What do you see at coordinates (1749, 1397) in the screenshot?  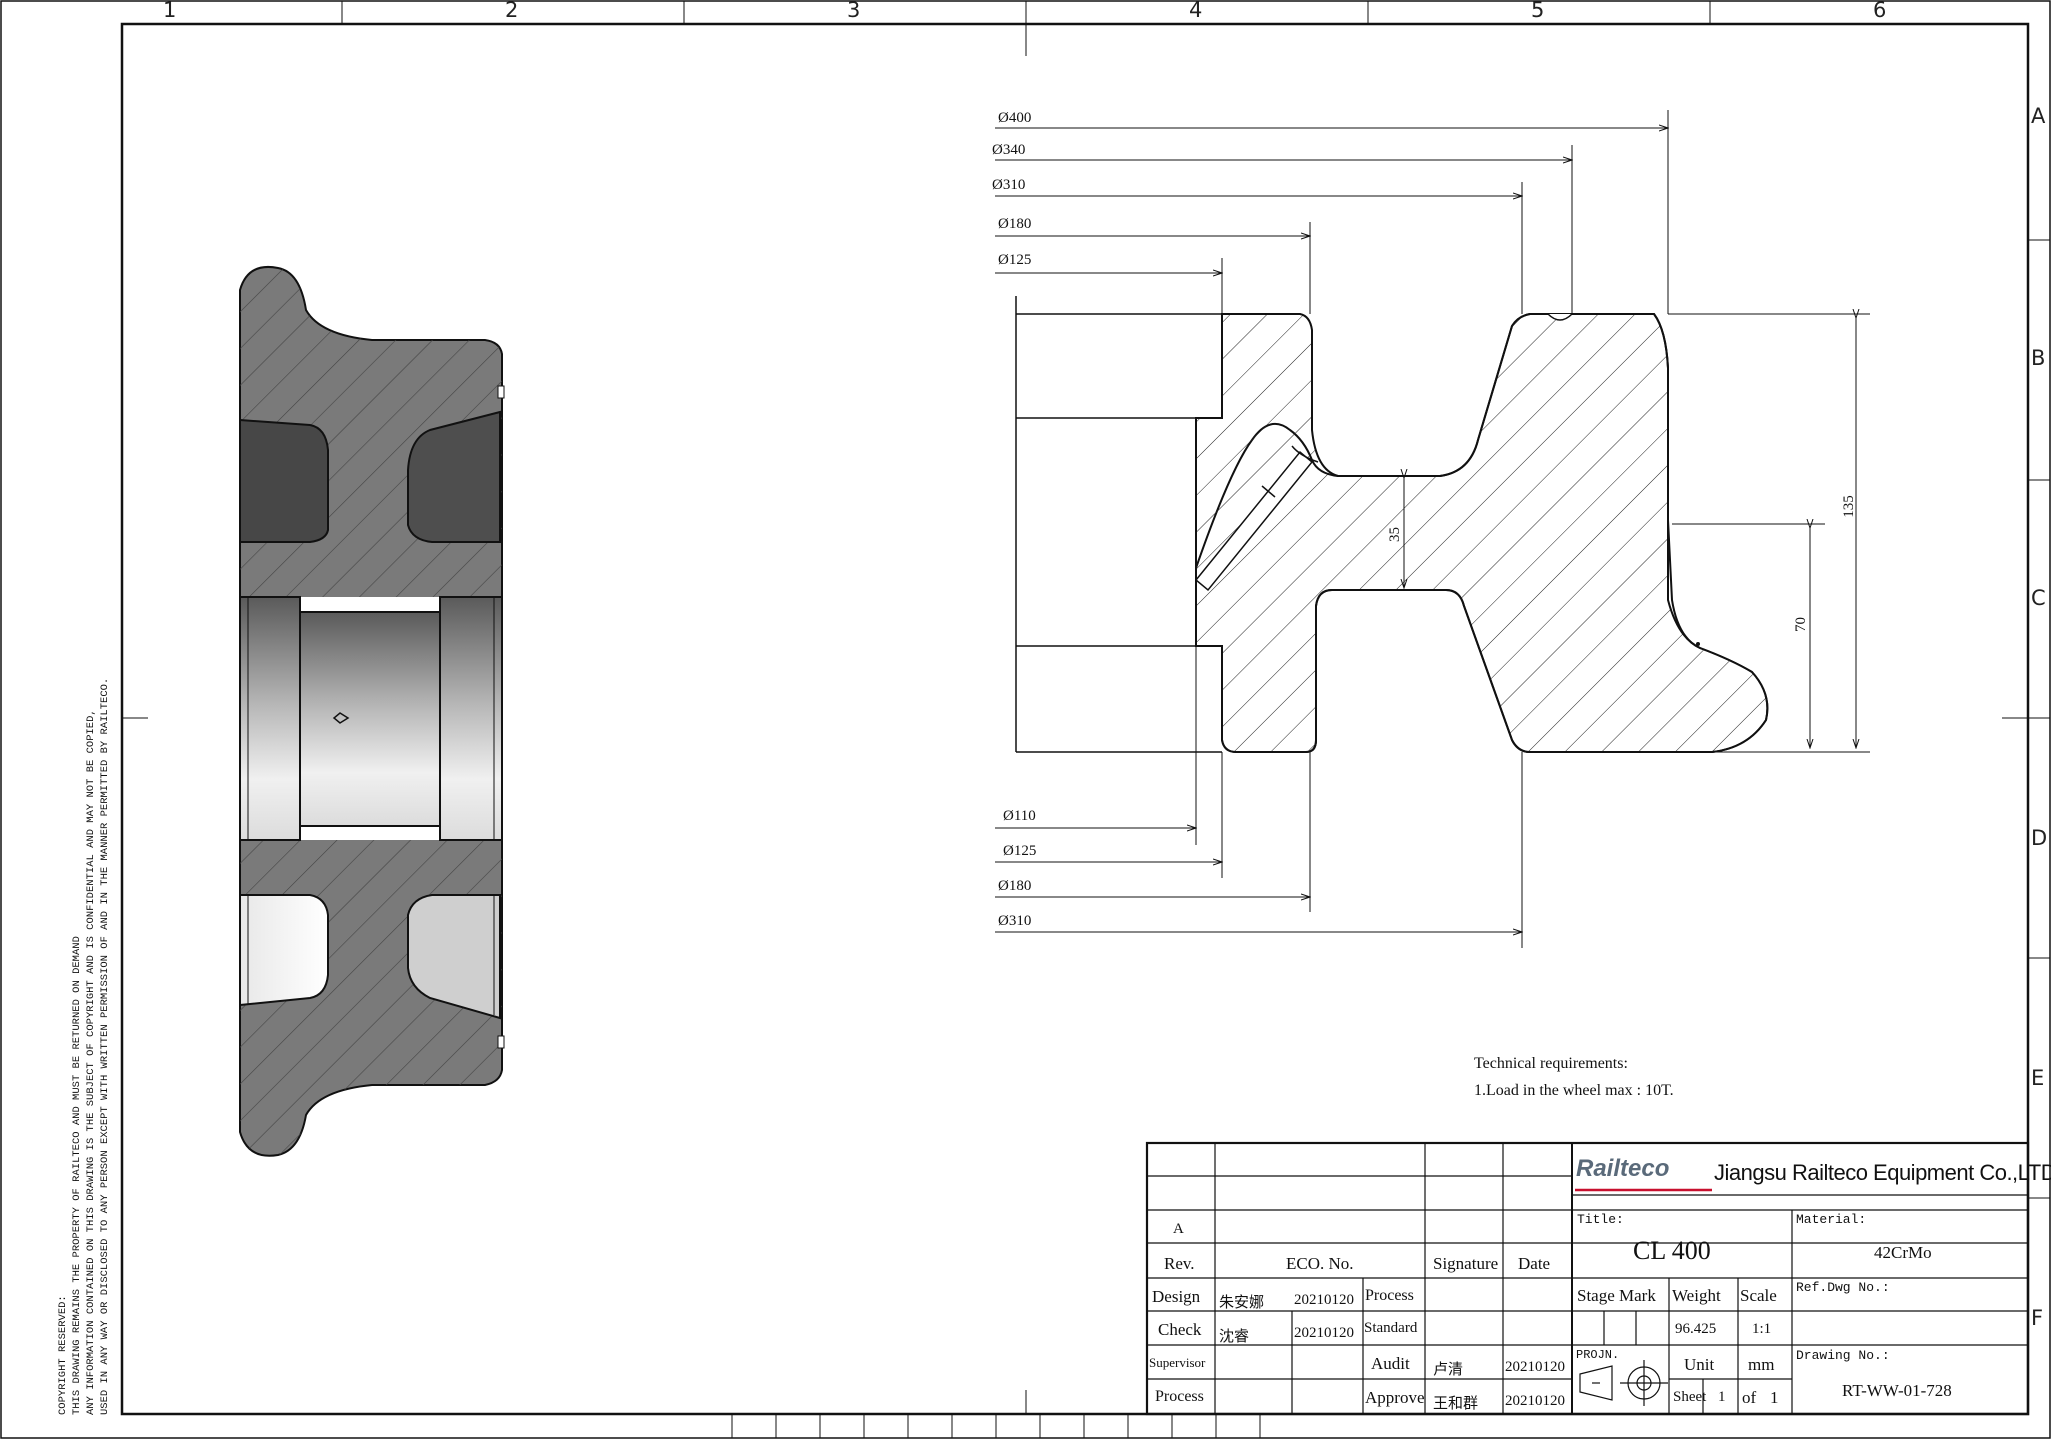 I see `of-label: of` at bounding box center [1749, 1397].